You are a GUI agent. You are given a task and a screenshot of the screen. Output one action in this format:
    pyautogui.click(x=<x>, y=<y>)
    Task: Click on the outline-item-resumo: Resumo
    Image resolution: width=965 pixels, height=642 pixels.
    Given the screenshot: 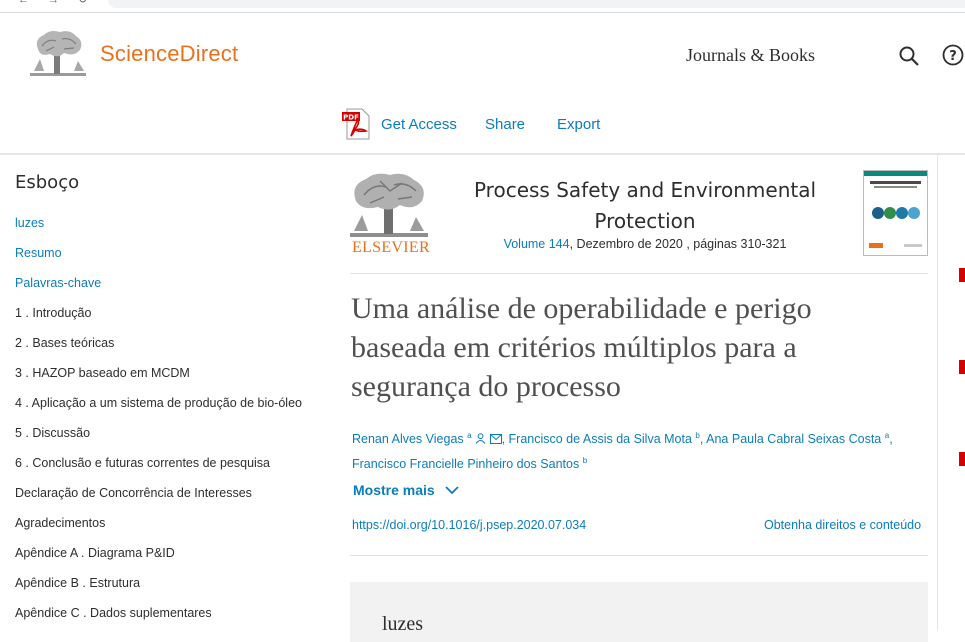 What is the action you would take?
    pyautogui.click(x=158, y=258)
    